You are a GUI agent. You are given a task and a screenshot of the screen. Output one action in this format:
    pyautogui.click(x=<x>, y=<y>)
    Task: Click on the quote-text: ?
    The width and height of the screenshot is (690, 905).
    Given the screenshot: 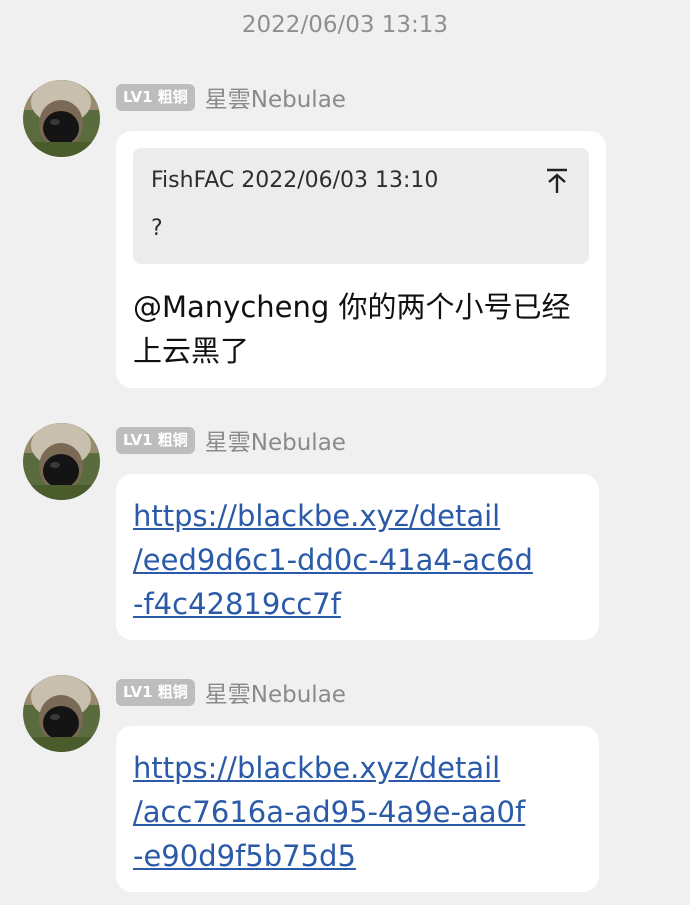 What is the action you would take?
    pyautogui.click(x=157, y=228)
    